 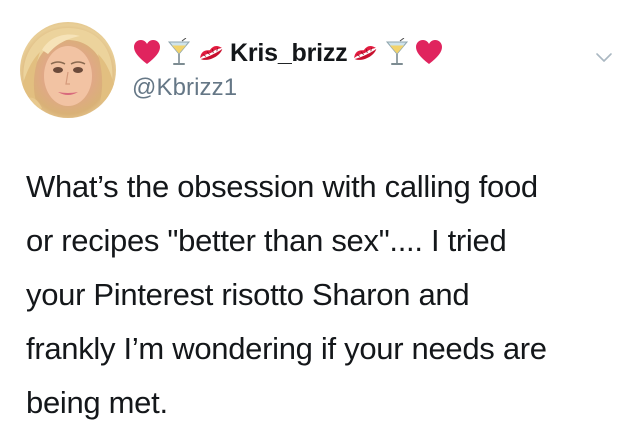 What do you see at coordinates (357, 71) in the screenshot?
I see `tweet-header: Kris_brizz @Kbrizz1` at bounding box center [357, 71].